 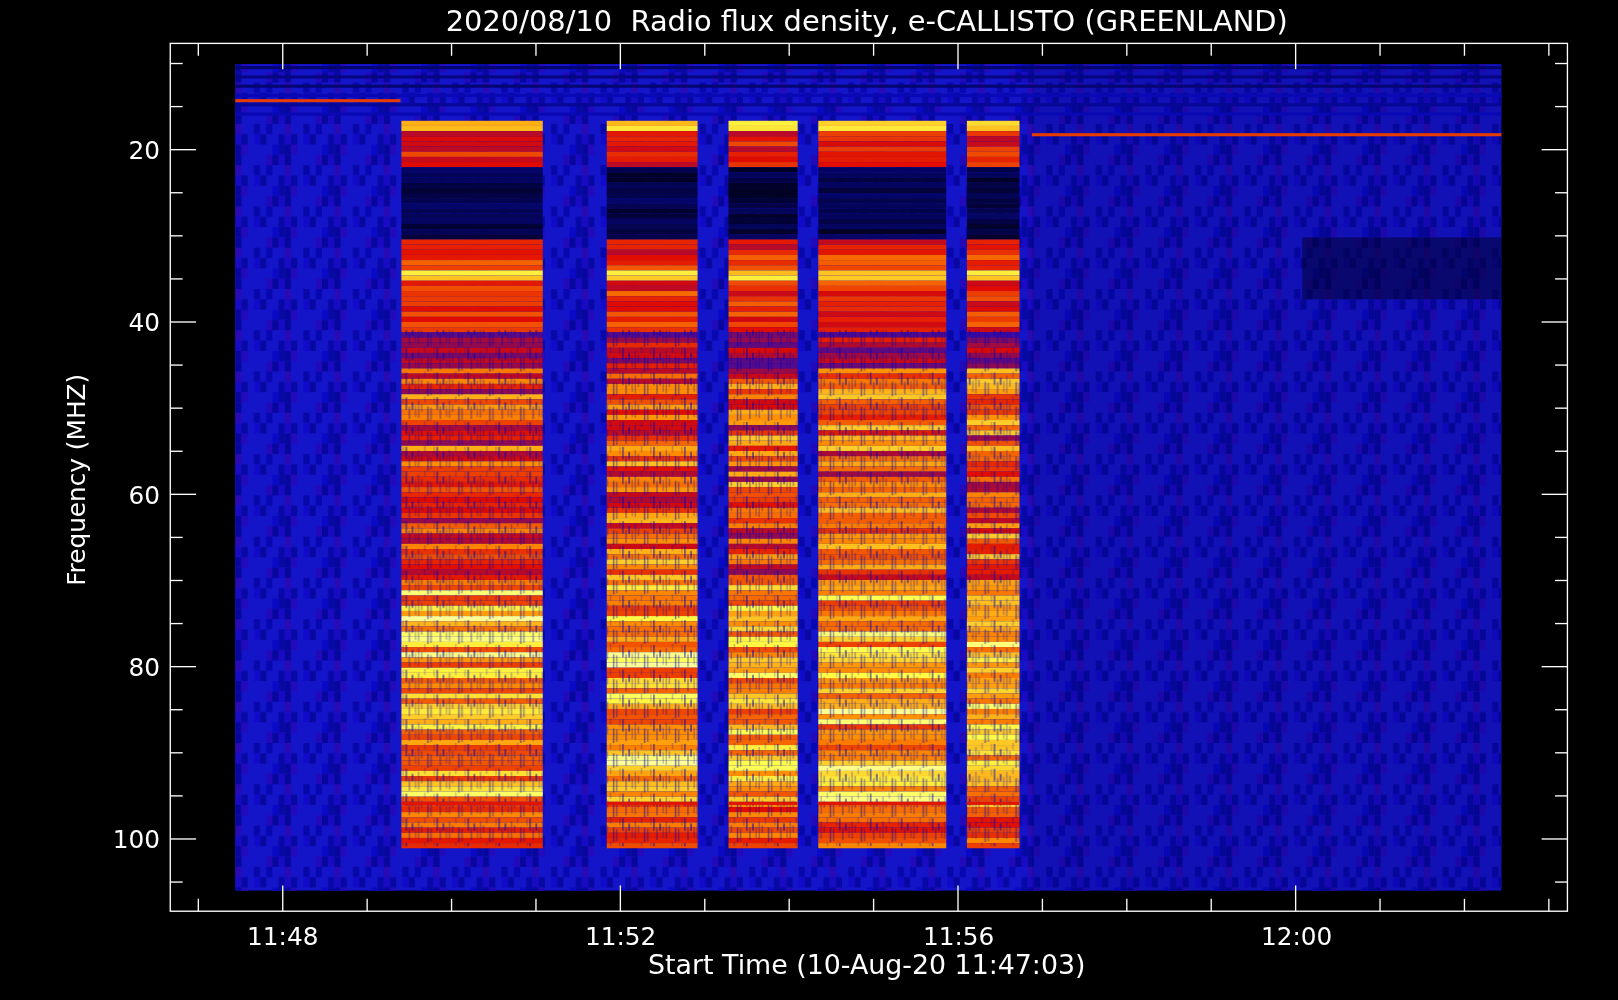 What do you see at coordinates (1296, 937) in the screenshot?
I see `x-tick-label: 12:00` at bounding box center [1296, 937].